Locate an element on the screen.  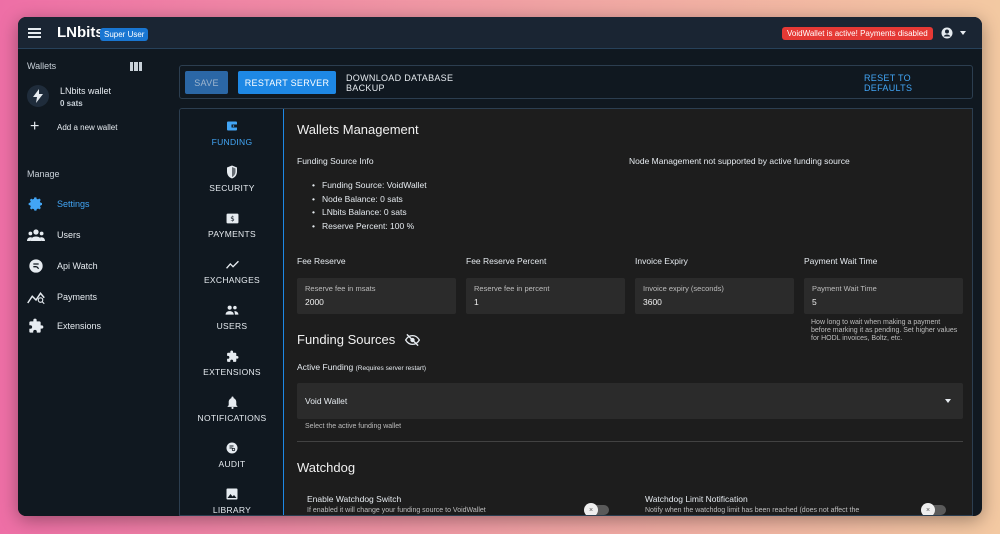
tab-users: USERS is located at coordinates (232, 317).